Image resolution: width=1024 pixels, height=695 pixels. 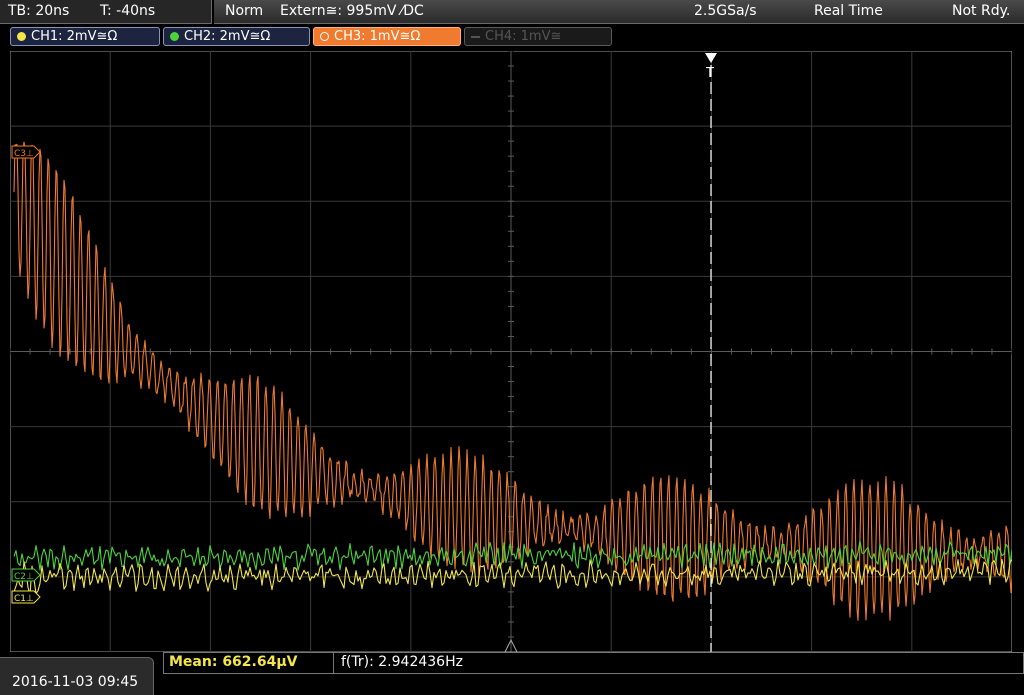 I want to click on trigger-time-label: T: -40ns, so click(x=128, y=11).